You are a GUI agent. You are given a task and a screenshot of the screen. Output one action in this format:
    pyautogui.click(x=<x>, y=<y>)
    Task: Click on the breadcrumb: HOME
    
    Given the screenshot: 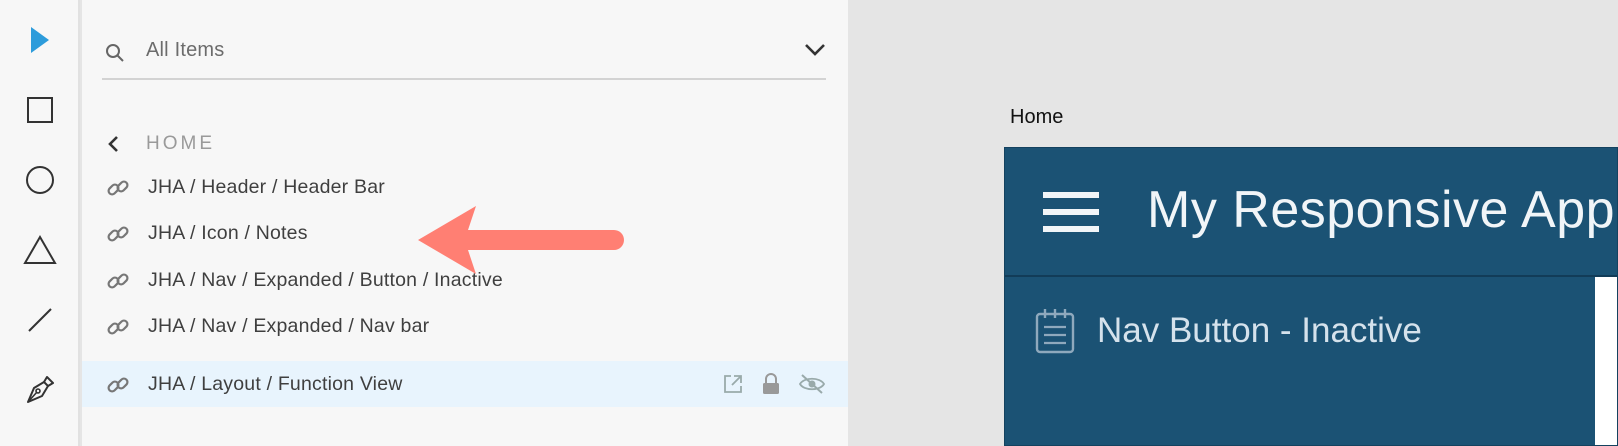 What is the action you would take?
    pyautogui.click(x=160, y=144)
    